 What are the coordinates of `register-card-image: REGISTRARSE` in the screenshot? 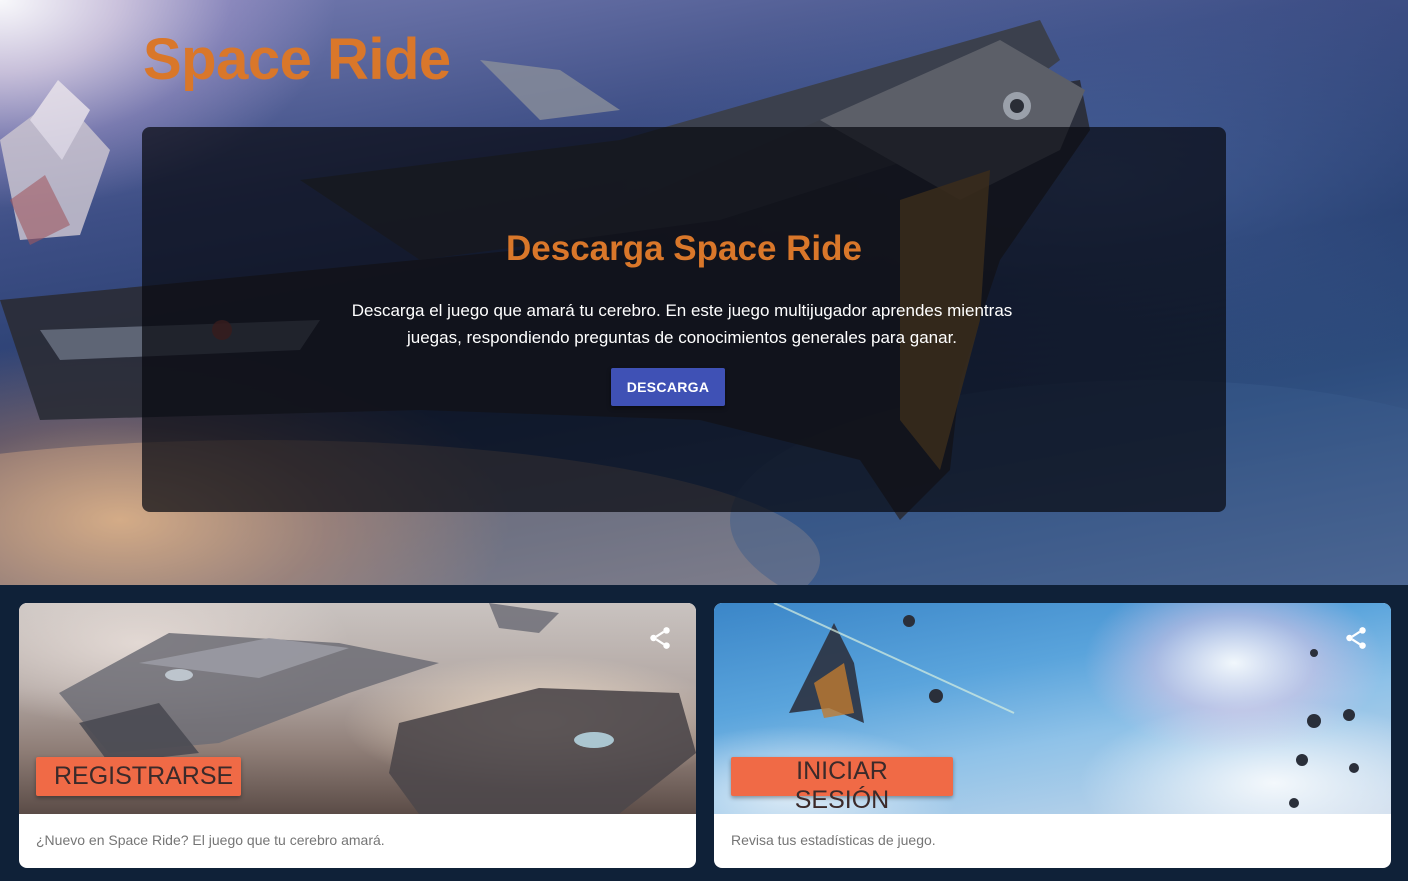 It's located at (357, 708).